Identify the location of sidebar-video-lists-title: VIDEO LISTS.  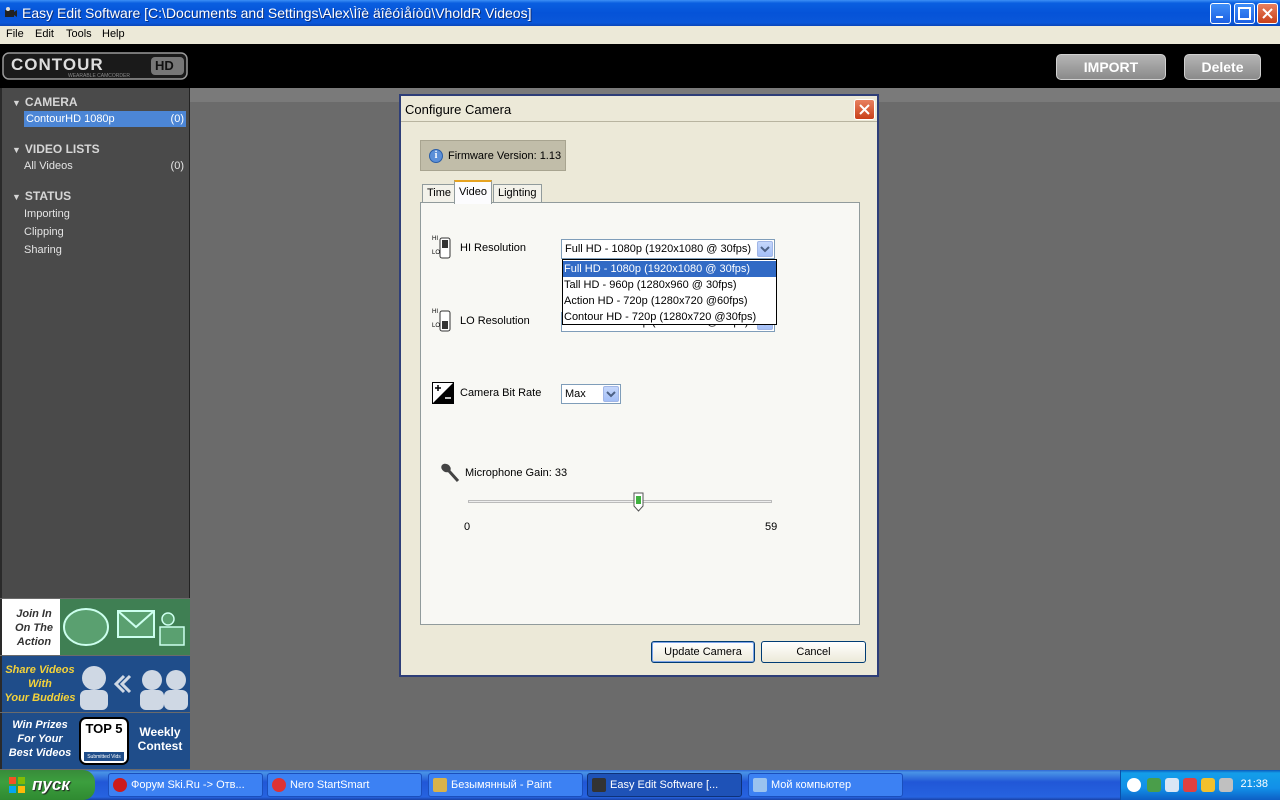
(62, 149).